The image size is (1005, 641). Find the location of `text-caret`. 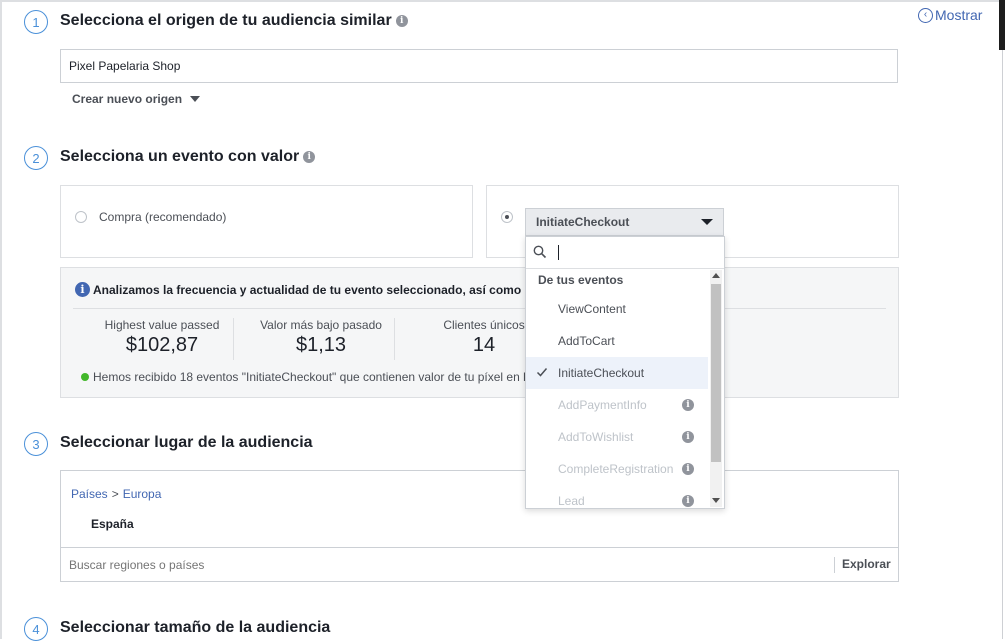

text-caret is located at coordinates (558, 252).